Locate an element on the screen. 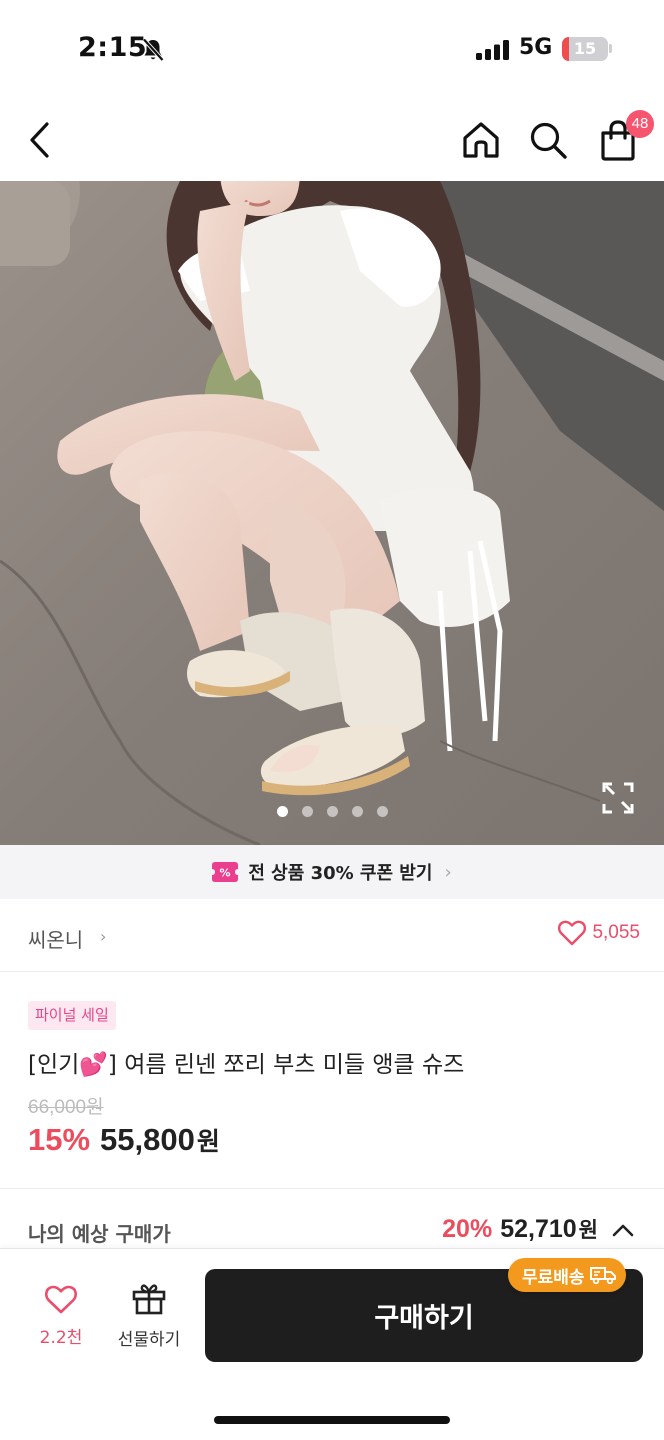 Image resolution: width=664 pixels, height=1440 pixels. estimated-price: 52,710 is located at coordinates (538, 1229).